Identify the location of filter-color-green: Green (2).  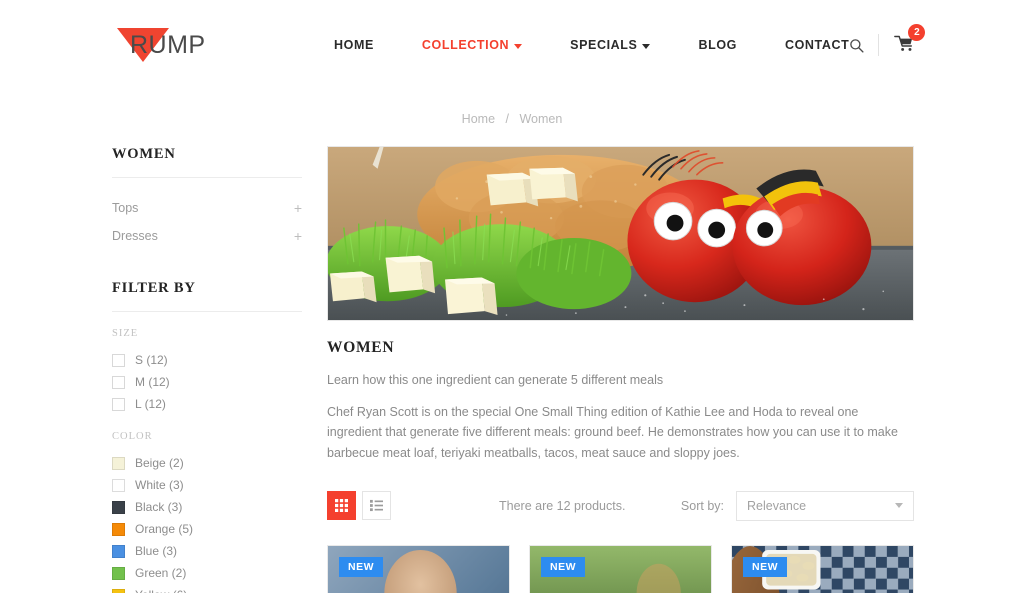
(207, 573).